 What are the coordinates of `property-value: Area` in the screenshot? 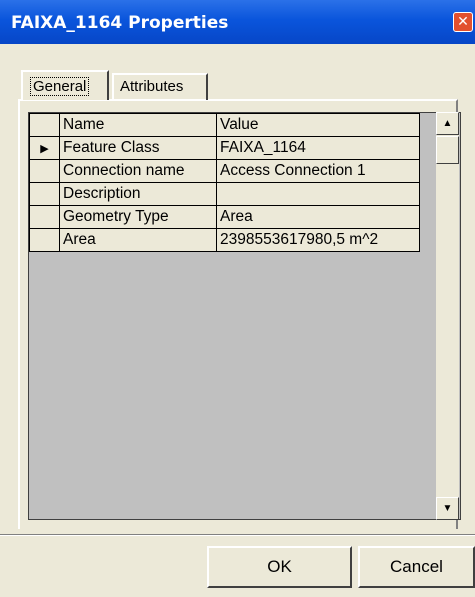 It's located at (318, 217).